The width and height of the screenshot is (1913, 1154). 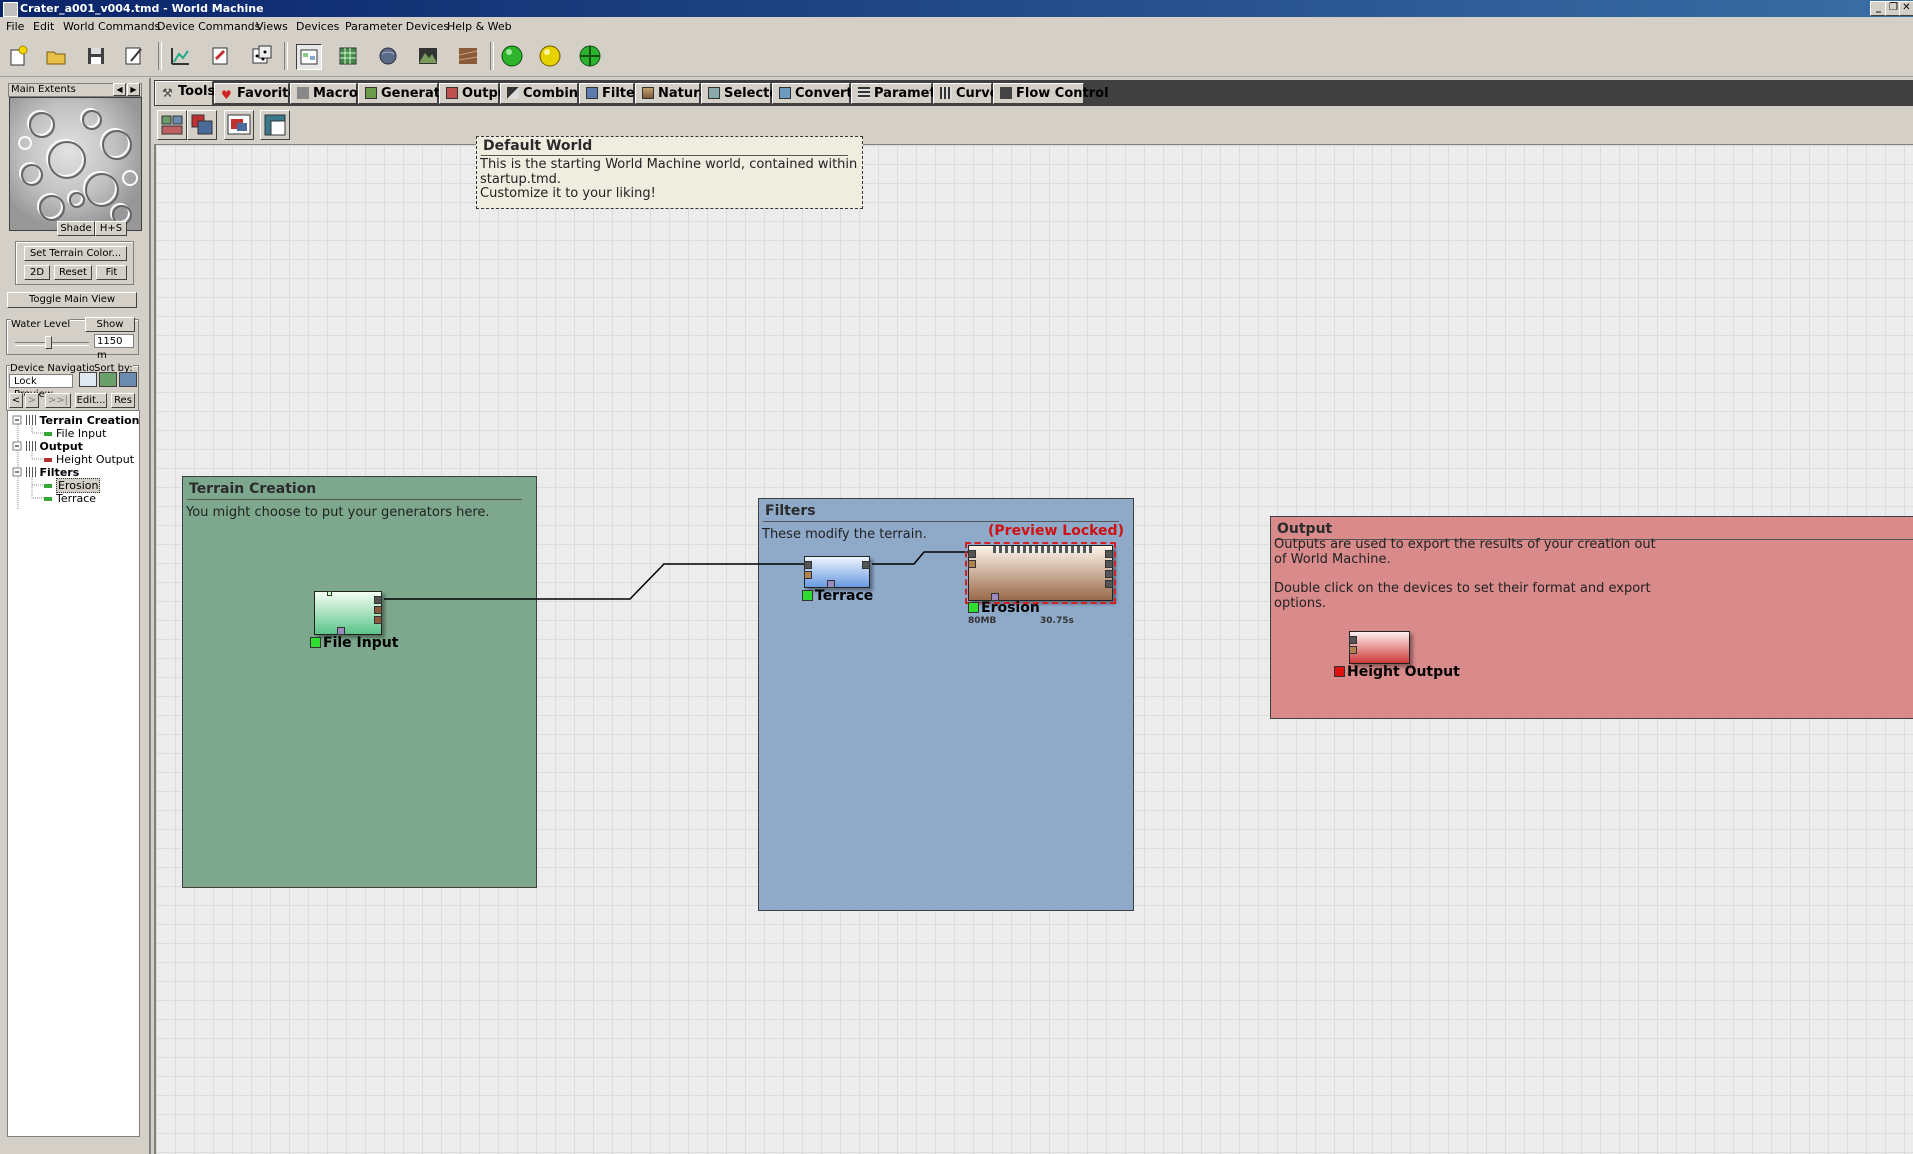 What do you see at coordinates (202, 125) in the screenshot?
I see `macro-tool-icon` at bounding box center [202, 125].